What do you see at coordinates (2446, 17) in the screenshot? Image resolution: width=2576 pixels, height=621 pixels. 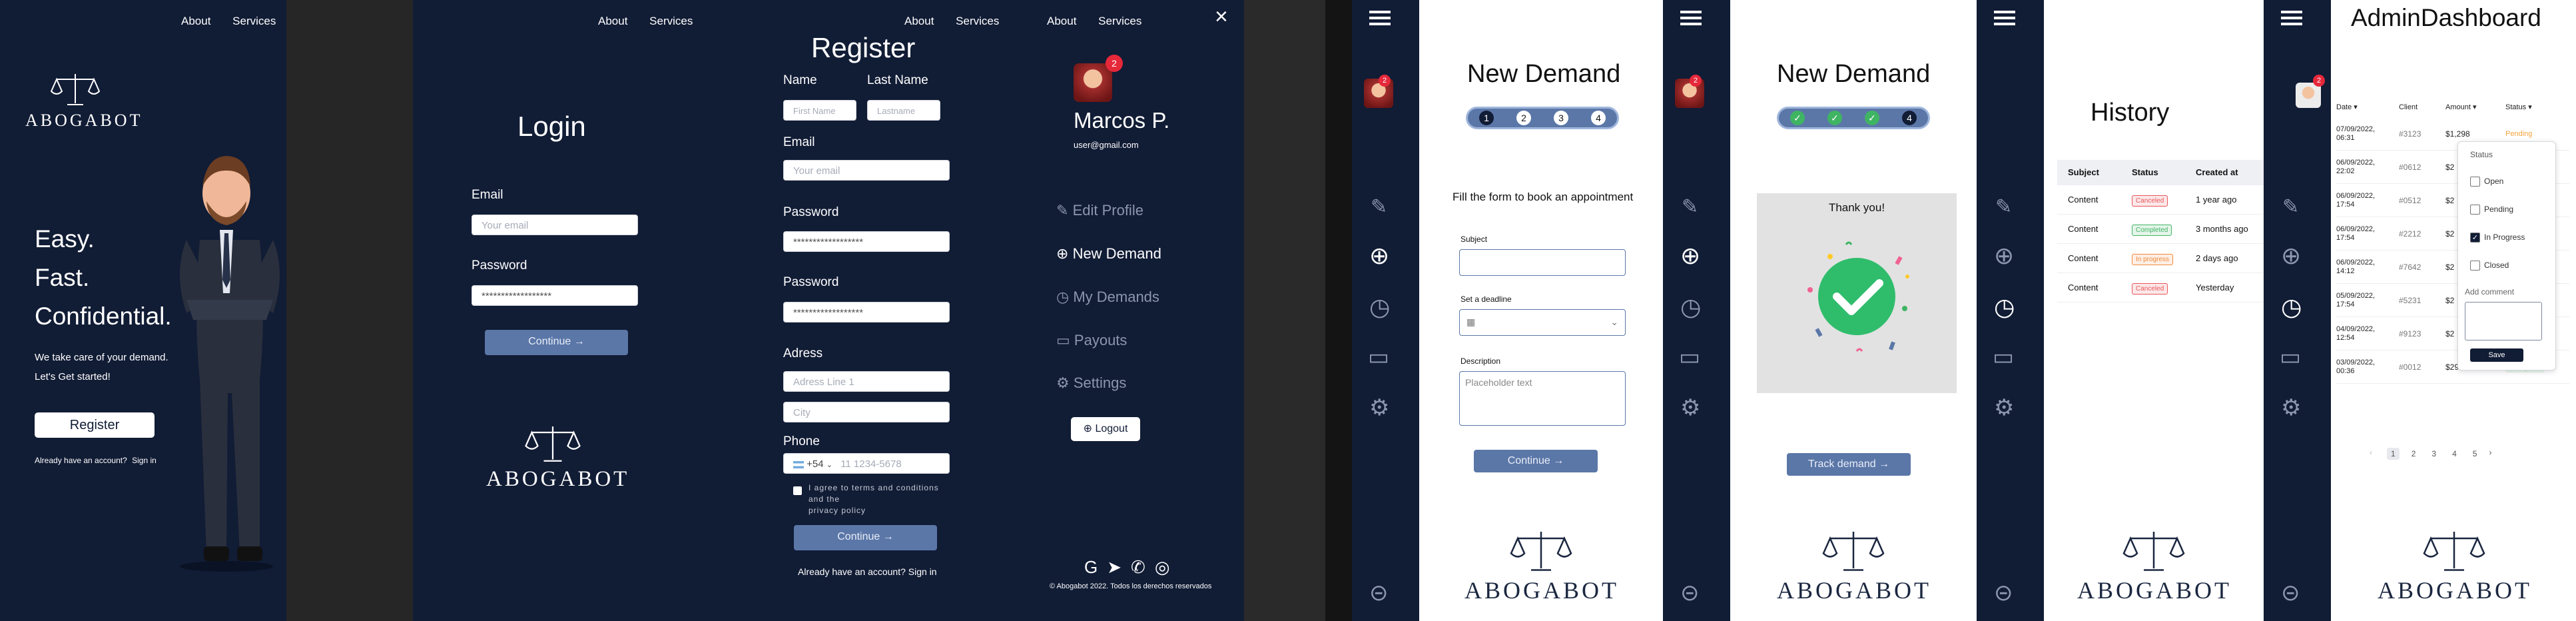 I see `page-title: AdminDashboard` at bounding box center [2446, 17].